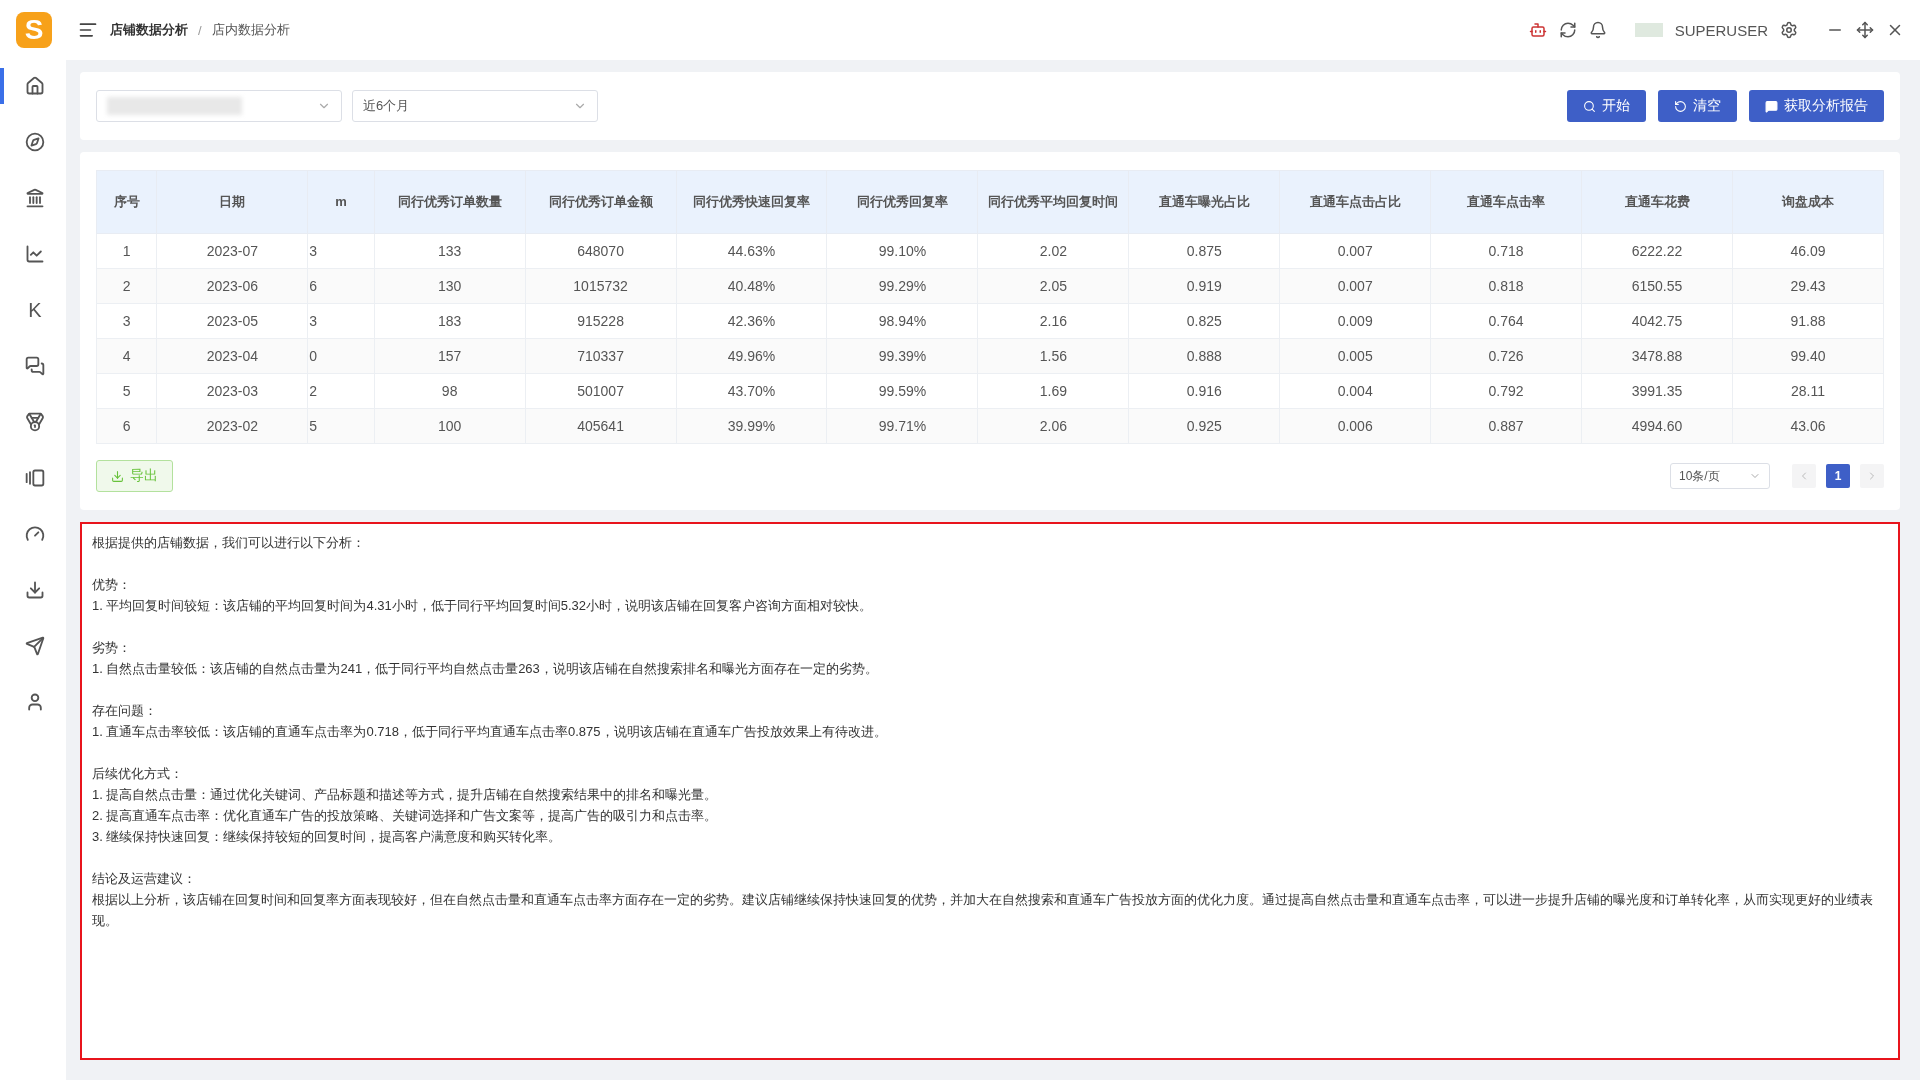  What do you see at coordinates (490, 732) in the screenshot?
I see `report-line: 1. 直通车点击率较低：该店铺的直通车点击率为0.718，低于同行平均直通车点击率0.875，说明该店铺在直通车广告投放效果上有待改进。` at bounding box center [490, 732].